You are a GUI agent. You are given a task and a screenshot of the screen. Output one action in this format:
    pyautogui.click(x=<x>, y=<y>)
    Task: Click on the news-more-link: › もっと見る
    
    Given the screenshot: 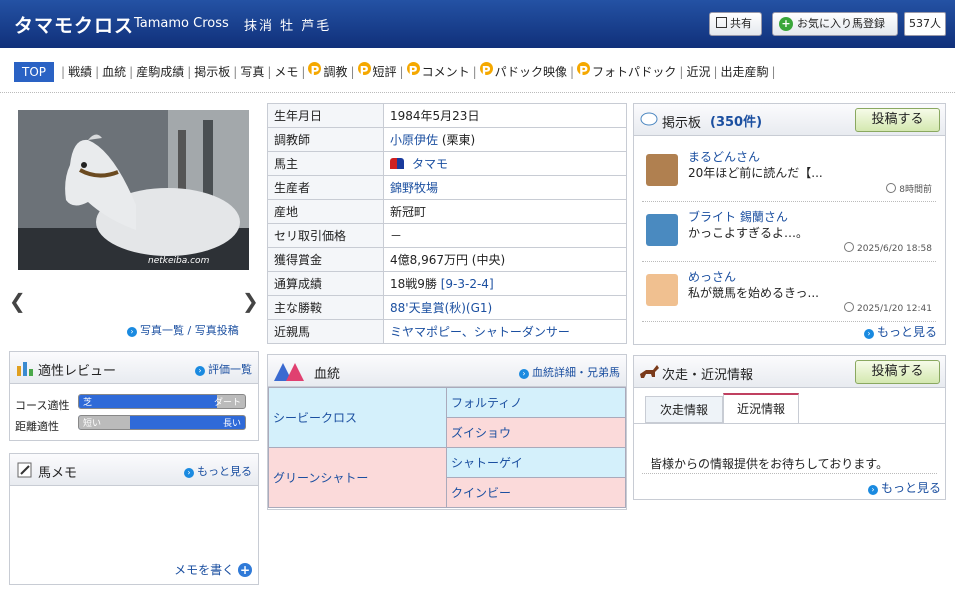 What is the action you would take?
    pyautogui.click(x=904, y=487)
    